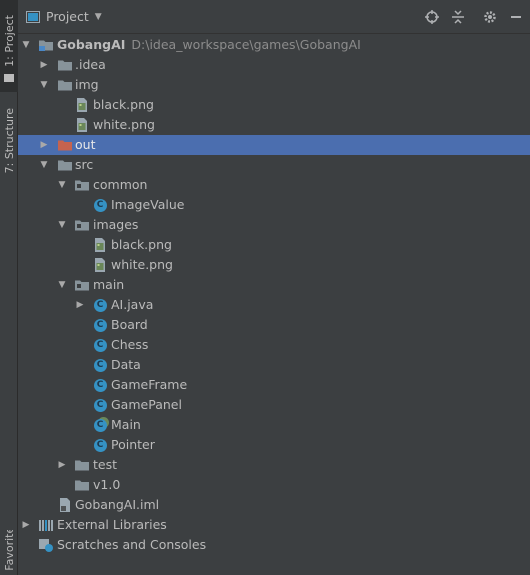 This screenshot has width=530, height=575. I want to click on tree-node-data: C Data, so click(274, 365).